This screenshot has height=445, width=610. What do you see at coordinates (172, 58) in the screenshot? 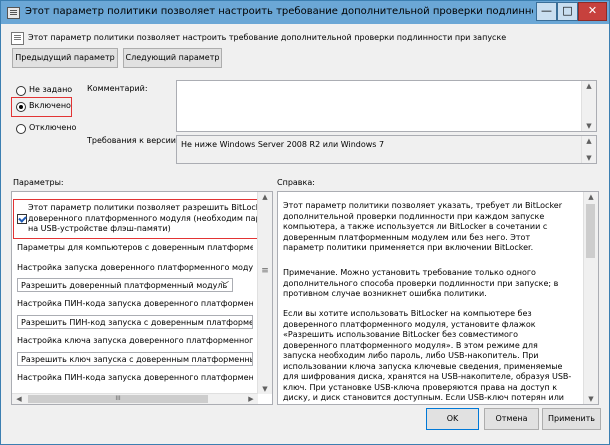
I see `next-setting-button: Следующий параметр` at bounding box center [172, 58].